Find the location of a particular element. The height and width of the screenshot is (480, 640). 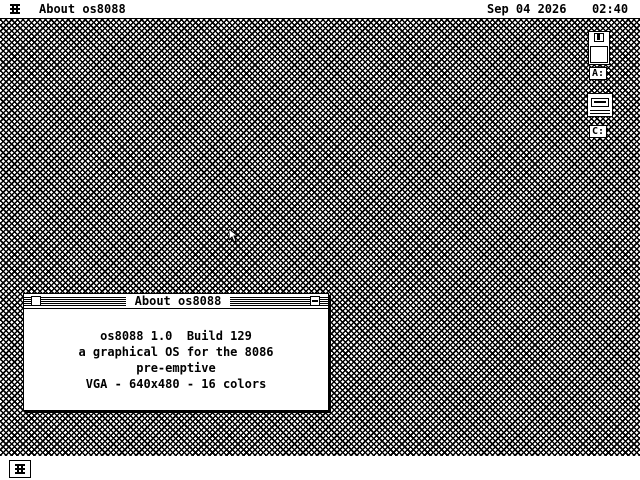

clock-date: Sep 04 2026 is located at coordinates (527, 9).